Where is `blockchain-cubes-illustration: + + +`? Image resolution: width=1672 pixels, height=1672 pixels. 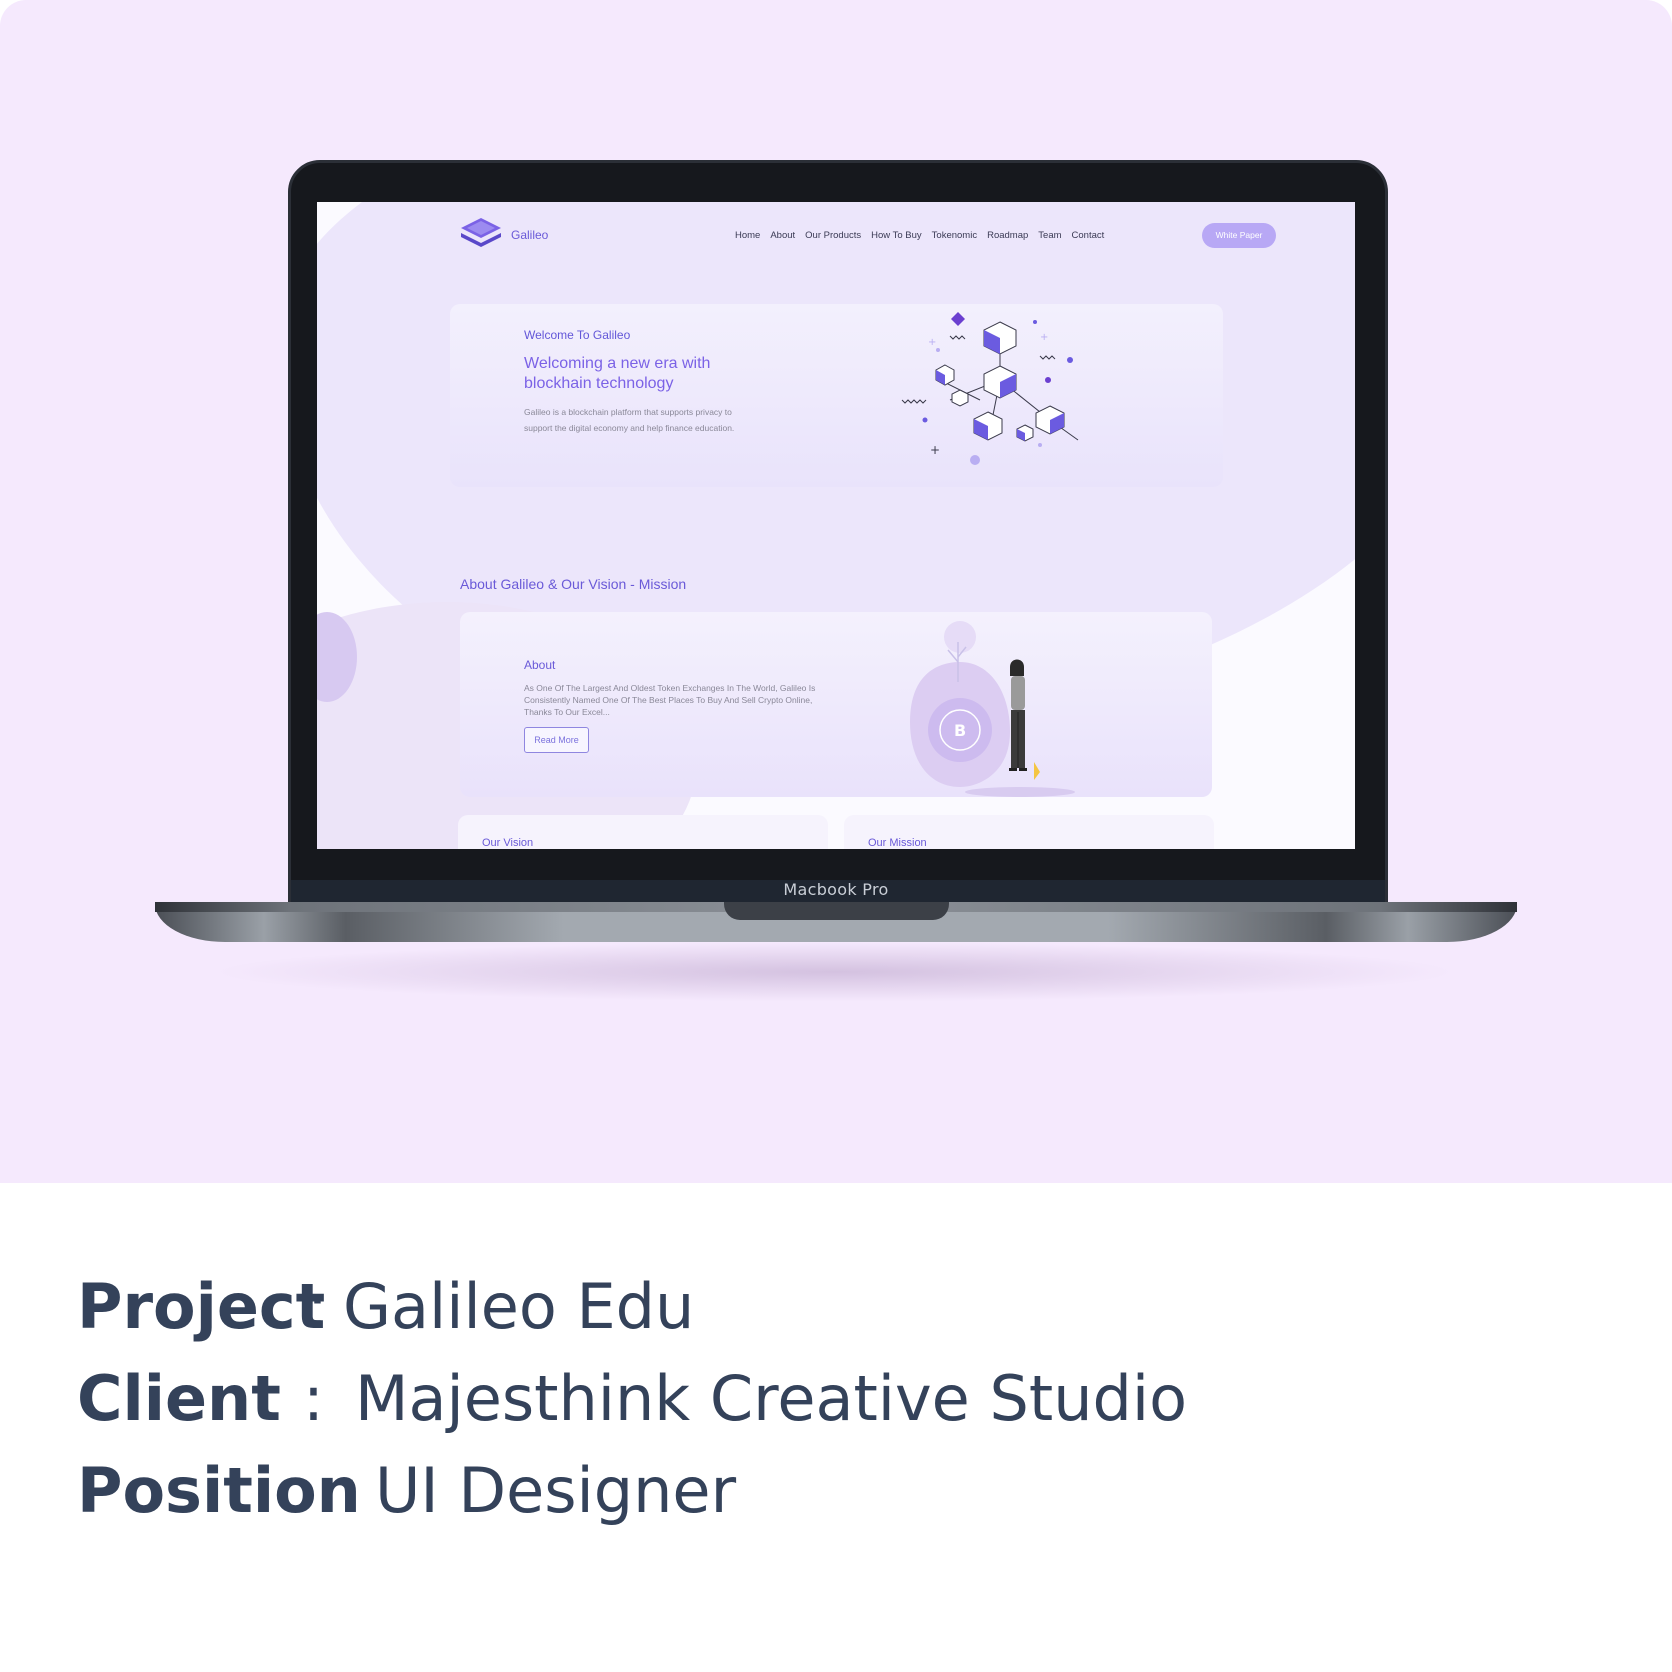 blockchain-cubes-illustration: + + + is located at coordinates (990, 388).